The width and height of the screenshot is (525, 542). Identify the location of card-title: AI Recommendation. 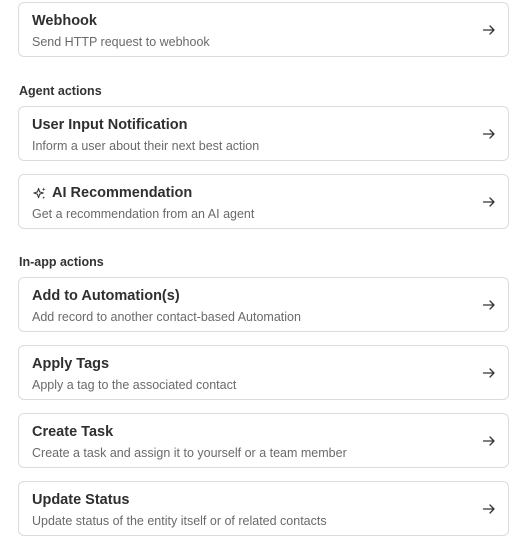
(122, 193).